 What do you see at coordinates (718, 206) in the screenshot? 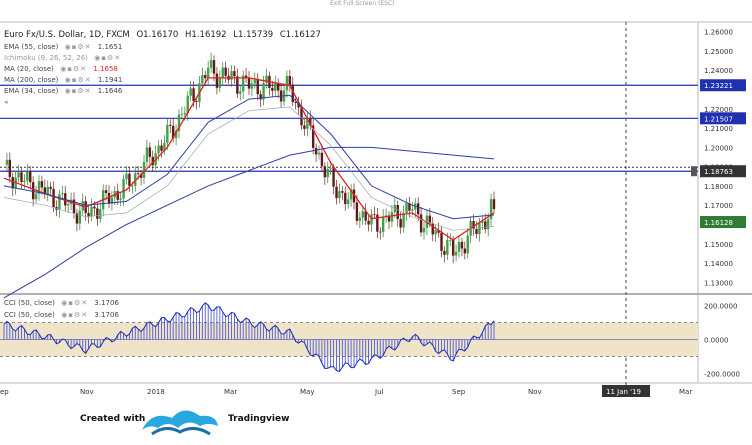
I see `price-tick-label: 1.17000` at bounding box center [718, 206].